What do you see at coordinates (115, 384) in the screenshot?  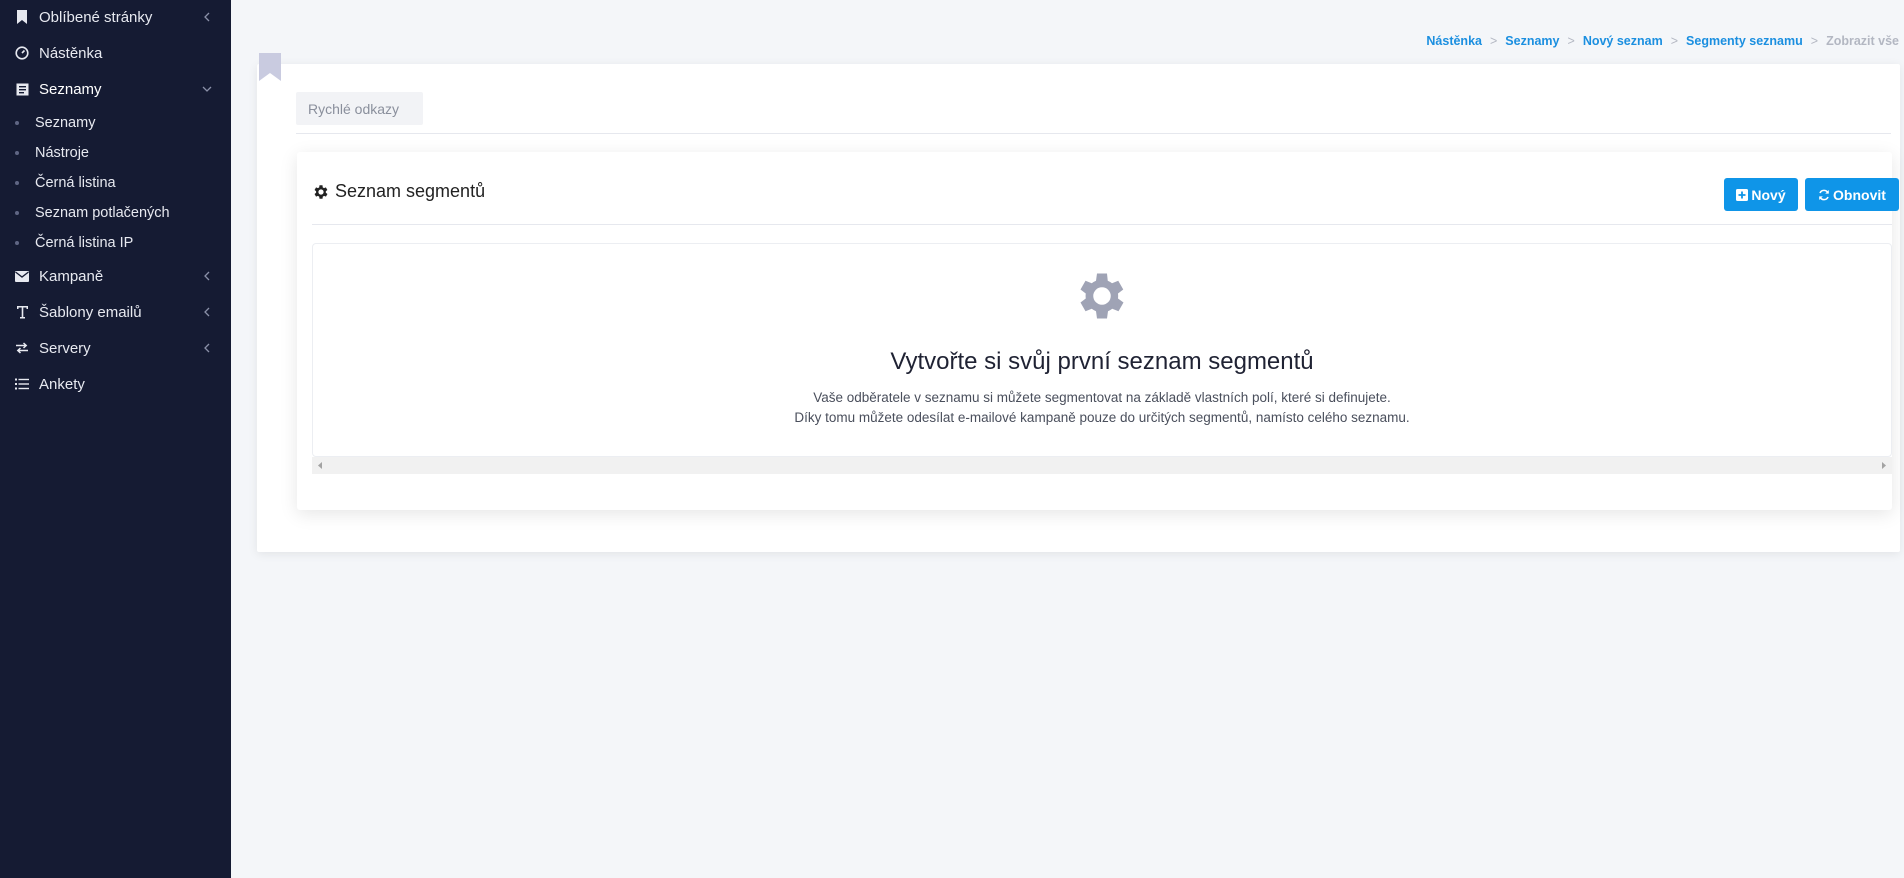 I see `sidebar-item-surveys: Ankety` at bounding box center [115, 384].